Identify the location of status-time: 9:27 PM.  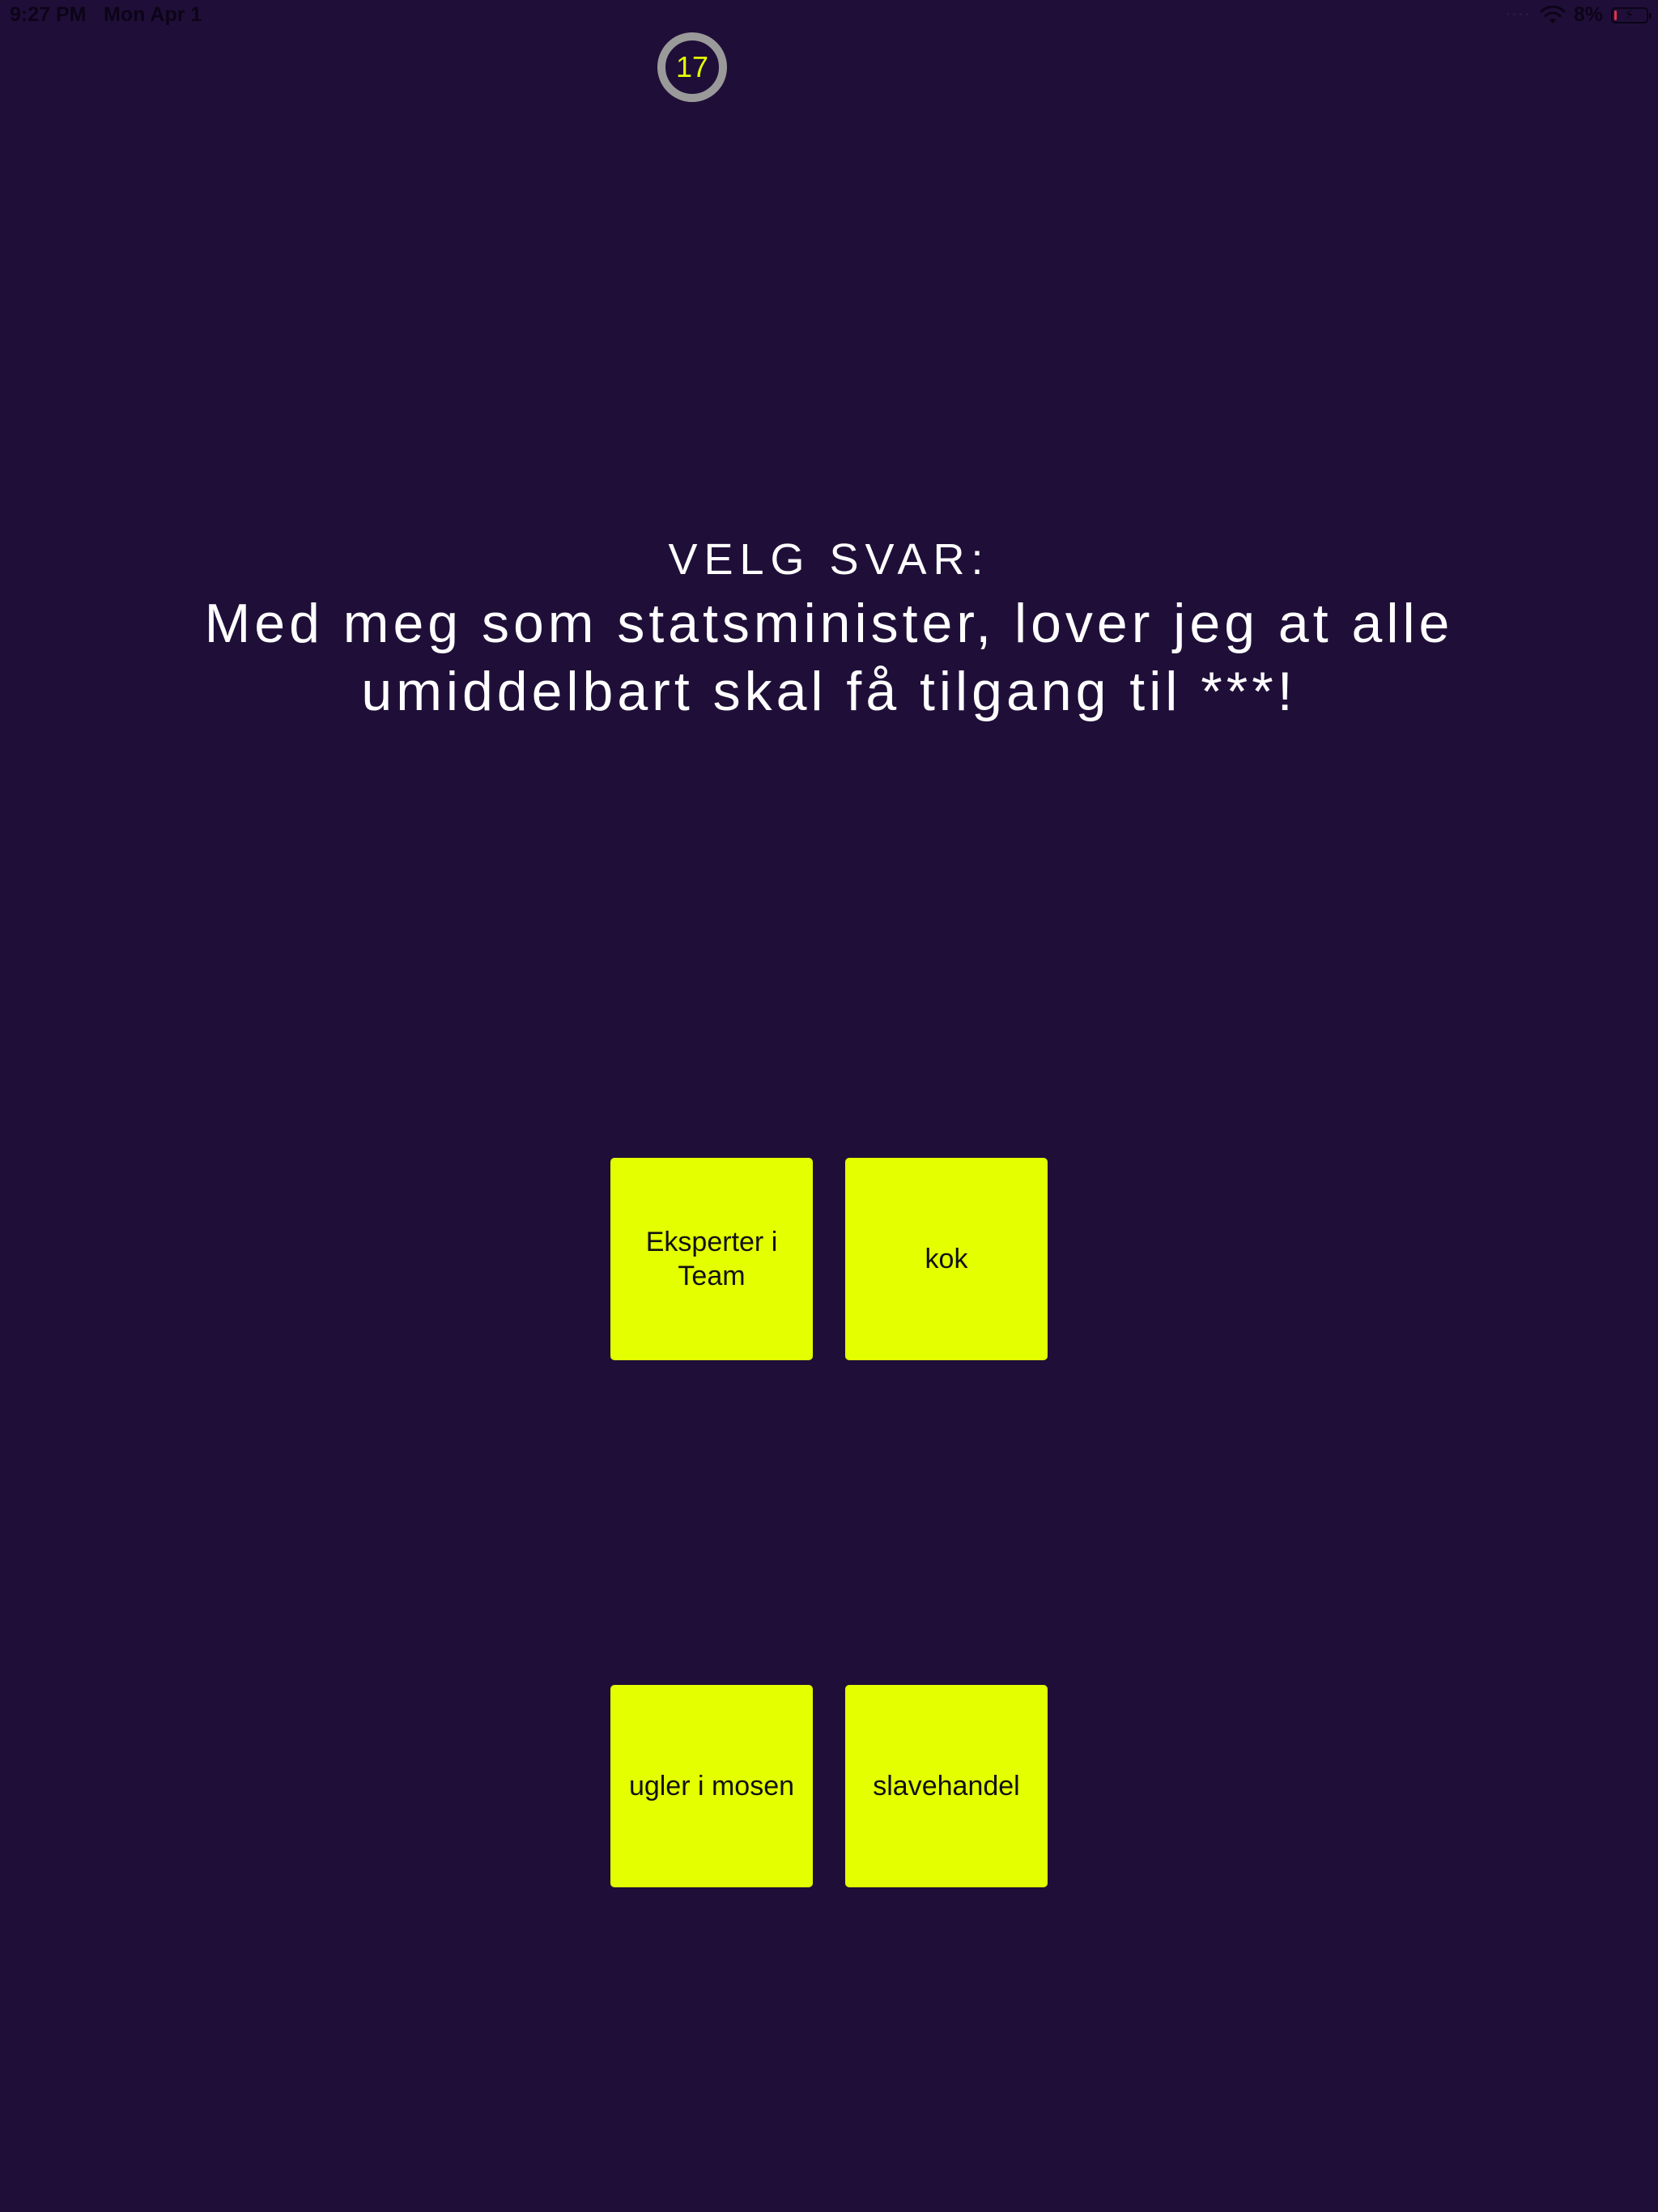
(48, 14).